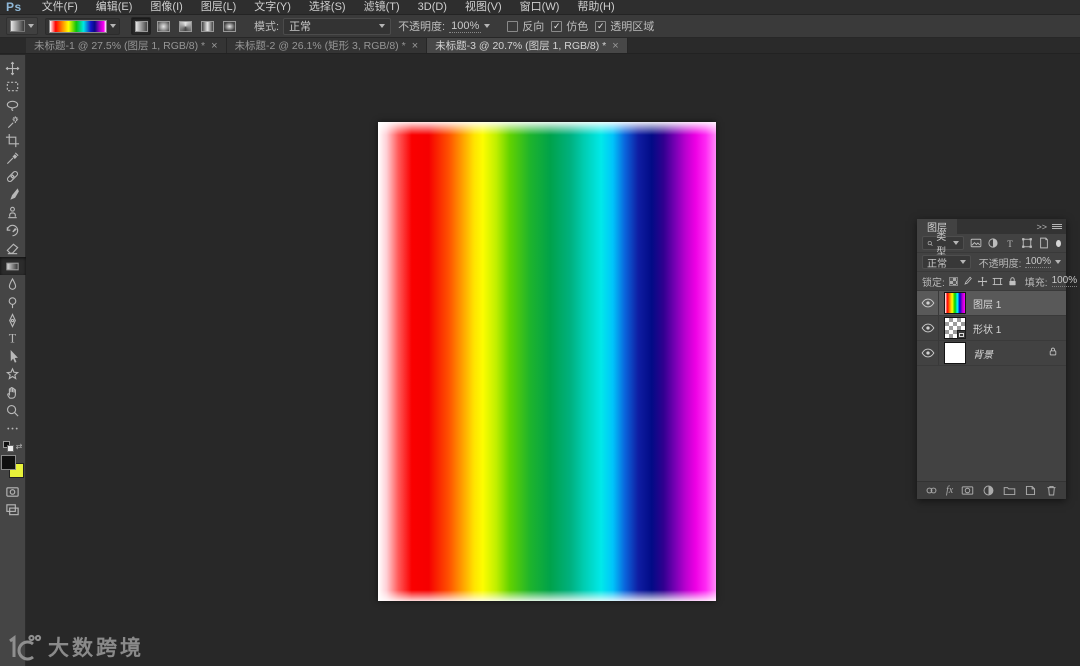 The image size is (1080, 666). Describe the element at coordinates (272, 7) in the screenshot. I see `menu-type: 文字(Y)` at that location.